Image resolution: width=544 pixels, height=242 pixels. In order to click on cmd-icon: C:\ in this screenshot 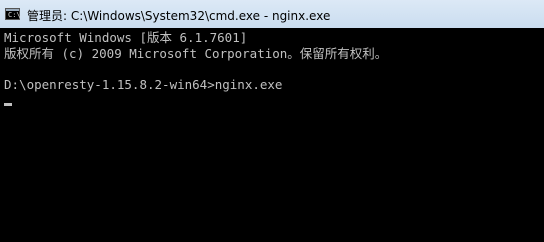, I will do `click(13, 14)`.